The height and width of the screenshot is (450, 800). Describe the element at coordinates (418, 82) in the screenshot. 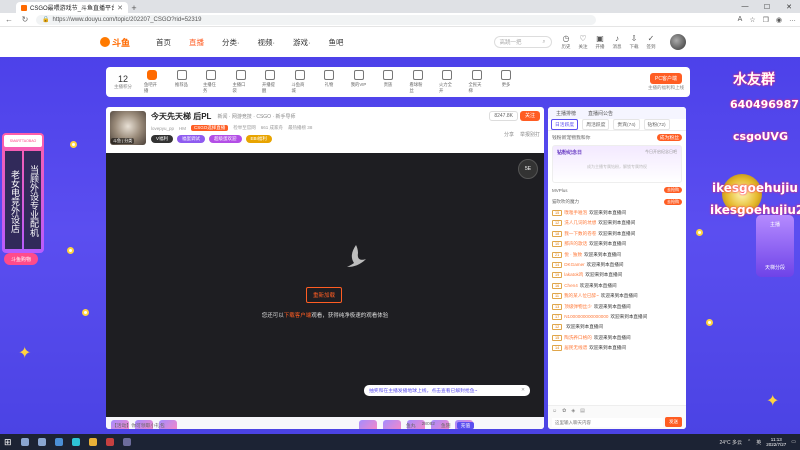

I see `toolbar-item: 看球粉丝` at that location.